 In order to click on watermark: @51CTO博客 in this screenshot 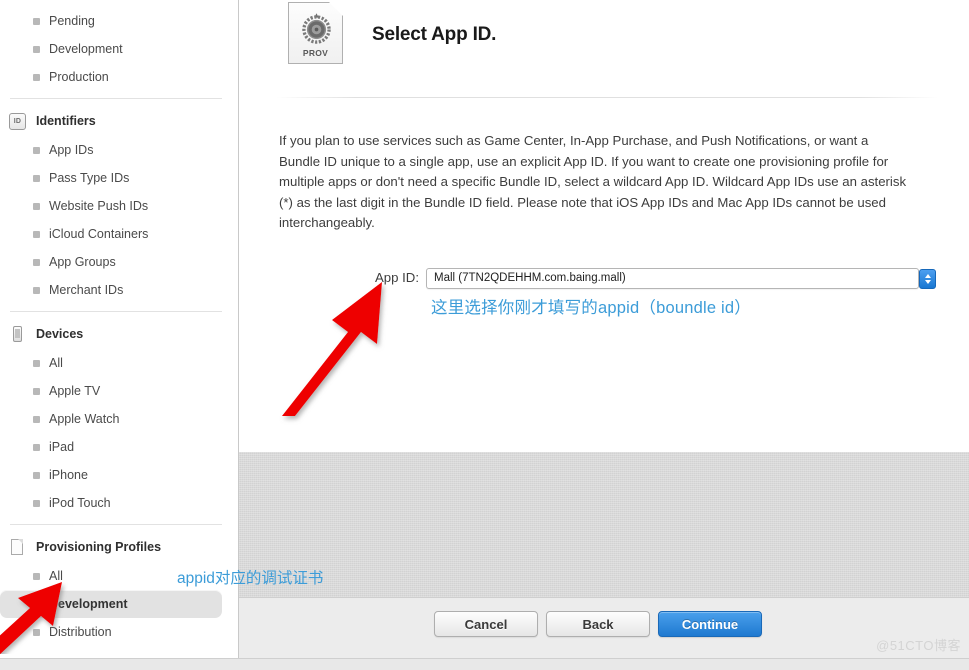, I will do `click(918, 645)`.